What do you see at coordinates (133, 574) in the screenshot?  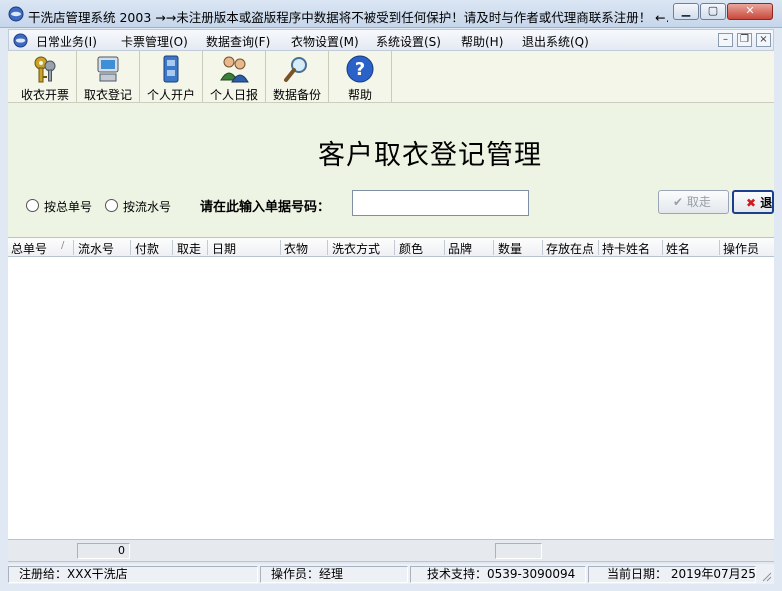 I see `status-registered-to: 注册给：XXX干洗店` at bounding box center [133, 574].